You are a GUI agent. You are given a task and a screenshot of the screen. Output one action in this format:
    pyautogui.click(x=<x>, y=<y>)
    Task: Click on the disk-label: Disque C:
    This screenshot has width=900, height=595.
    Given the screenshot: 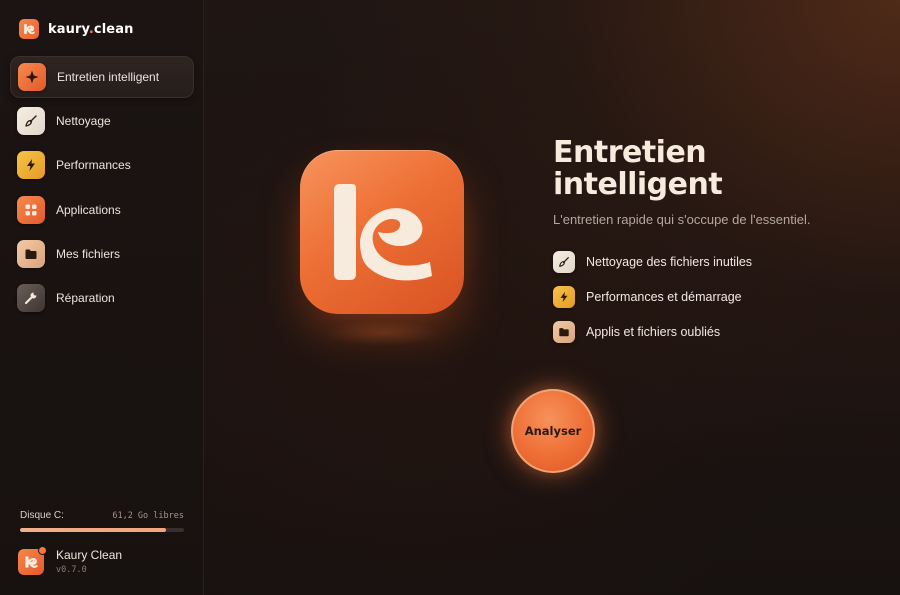 What is the action you would take?
    pyautogui.click(x=42, y=515)
    